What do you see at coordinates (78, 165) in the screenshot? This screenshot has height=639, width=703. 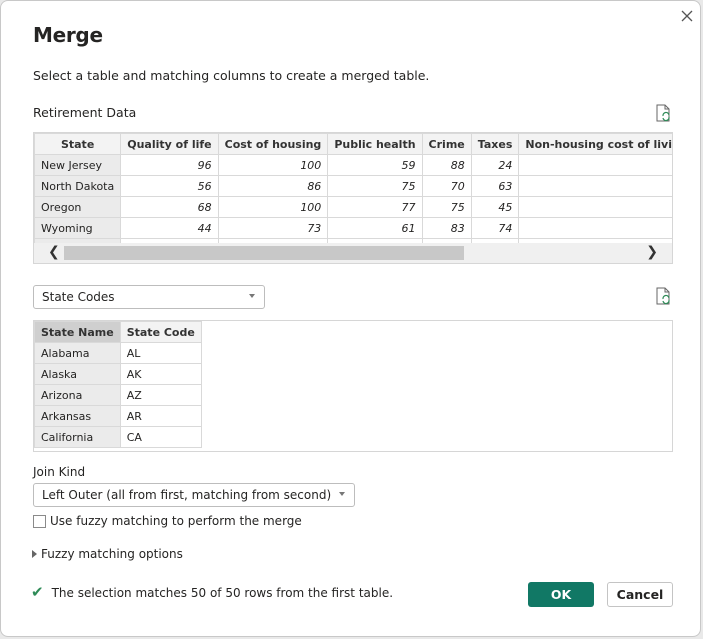 I see `table-cell: New Jersey` at bounding box center [78, 165].